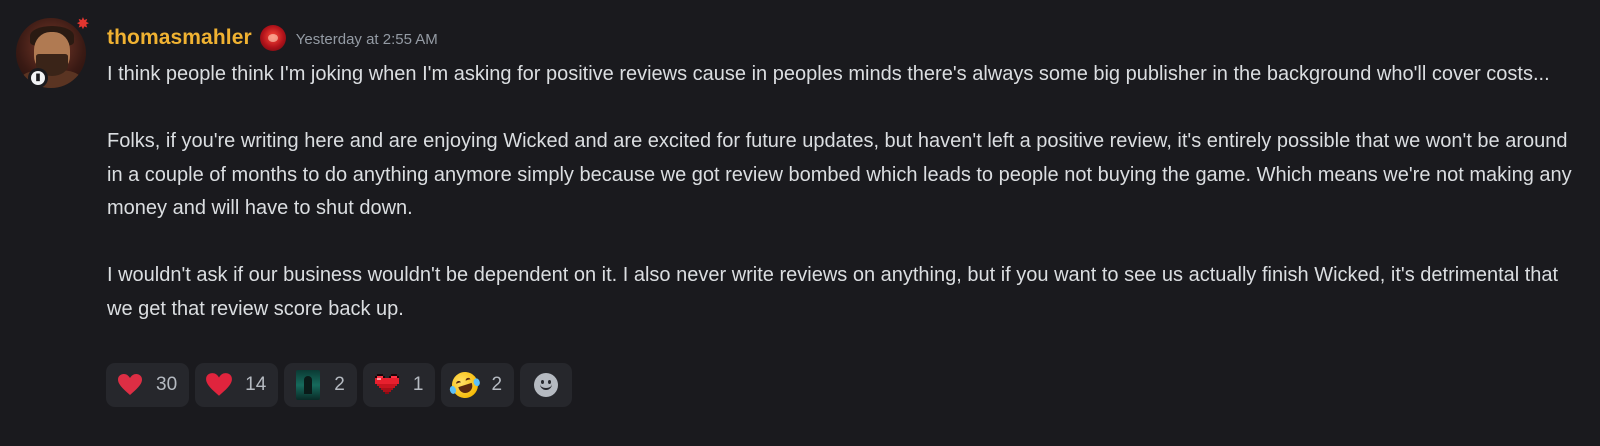 This screenshot has width=1600, height=446. What do you see at coordinates (219, 385) in the screenshot?
I see `heart-icon` at bounding box center [219, 385].